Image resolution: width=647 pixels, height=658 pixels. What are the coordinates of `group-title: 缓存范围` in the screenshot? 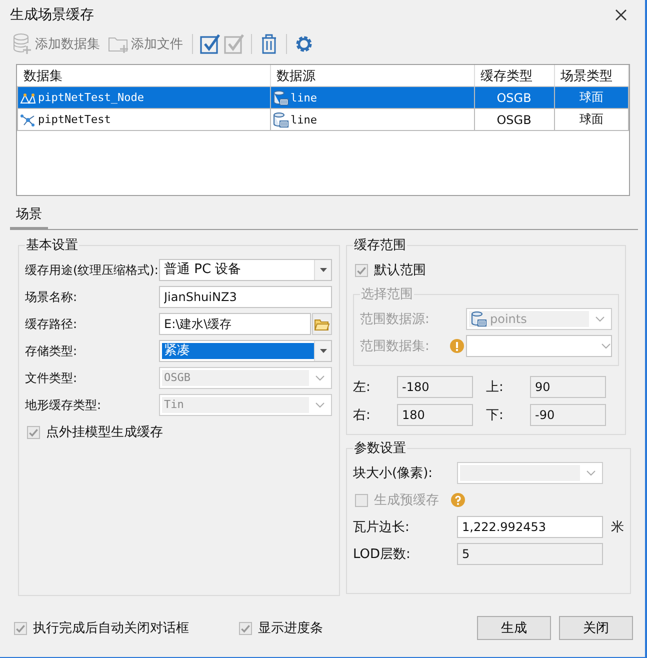 It's located at (380, 245).